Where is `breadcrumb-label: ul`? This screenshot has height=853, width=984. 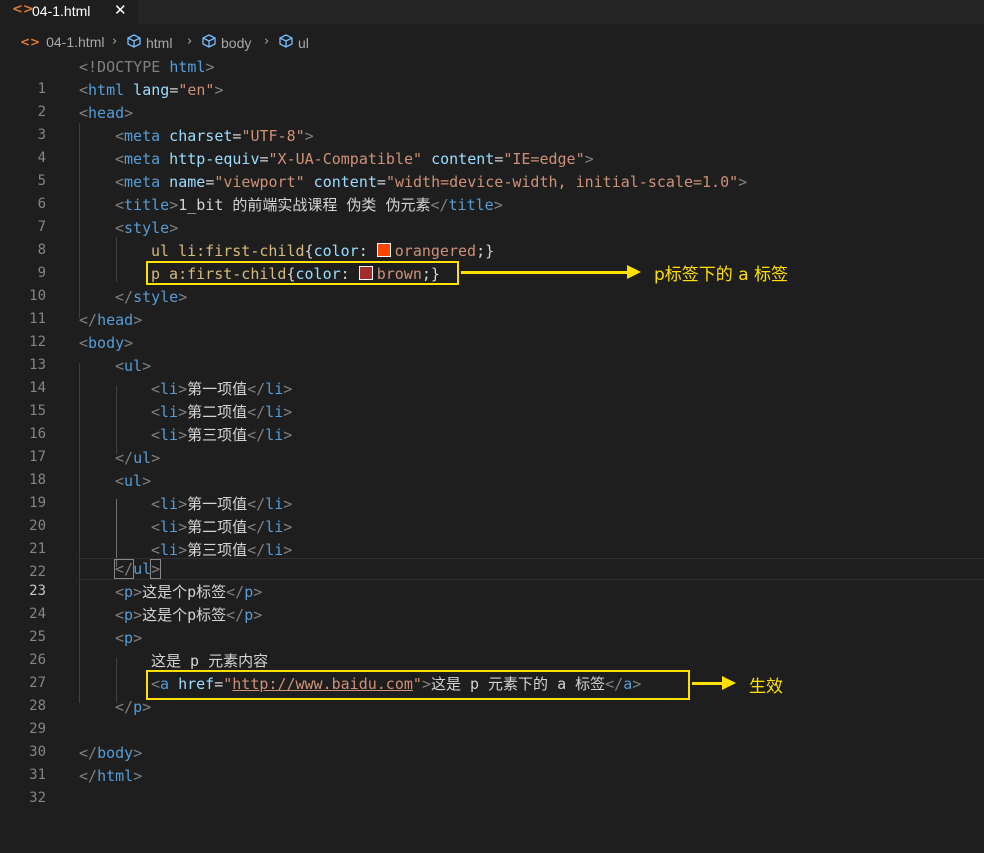
breadcrumb-label: ul is located at coordinates (303, 42).